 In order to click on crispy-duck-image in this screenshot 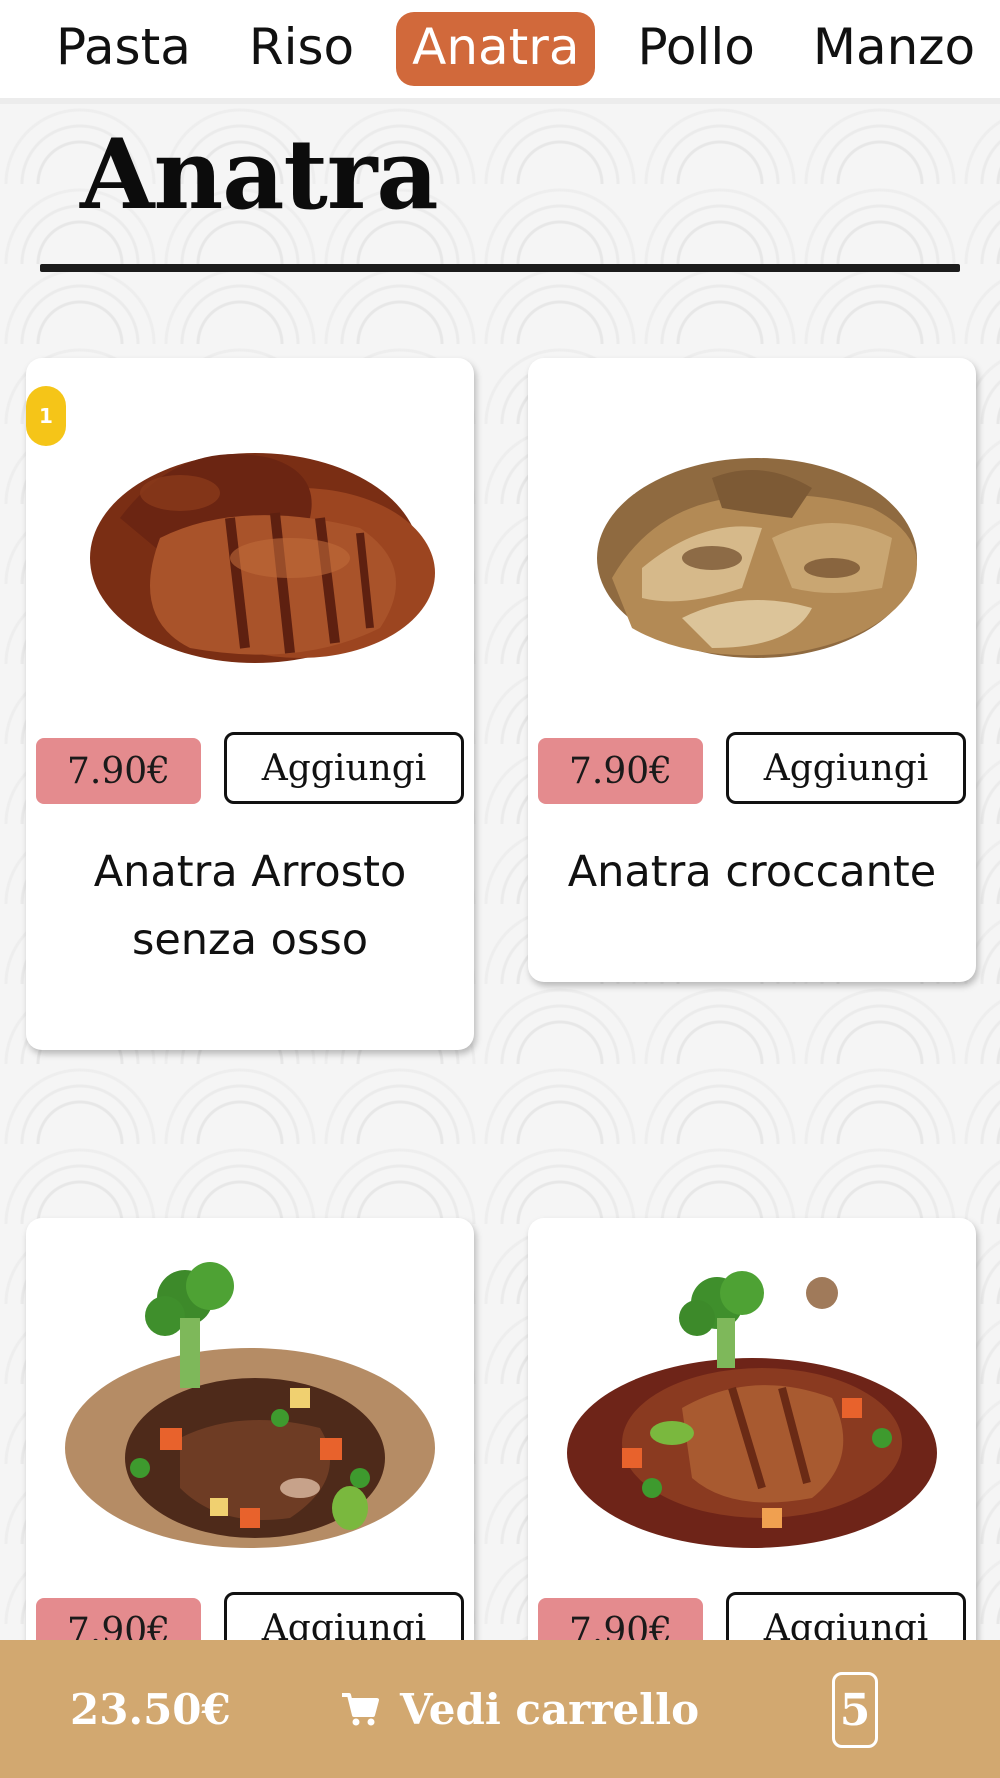, I will do `click(752, 548)`.